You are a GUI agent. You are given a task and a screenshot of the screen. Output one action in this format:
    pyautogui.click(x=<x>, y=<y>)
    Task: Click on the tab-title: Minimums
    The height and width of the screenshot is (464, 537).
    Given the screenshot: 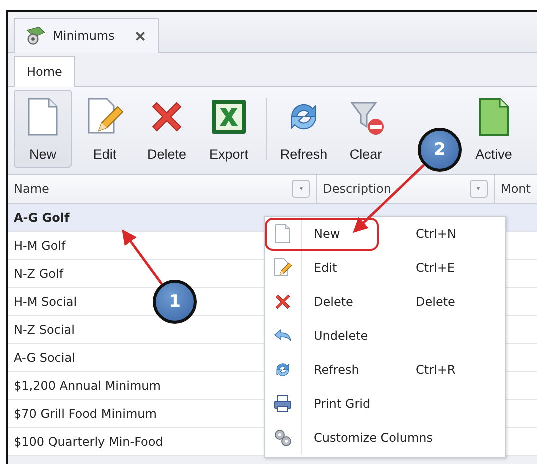 What is the action you would take?
    pyautogui.click(x=84, y=36)
    